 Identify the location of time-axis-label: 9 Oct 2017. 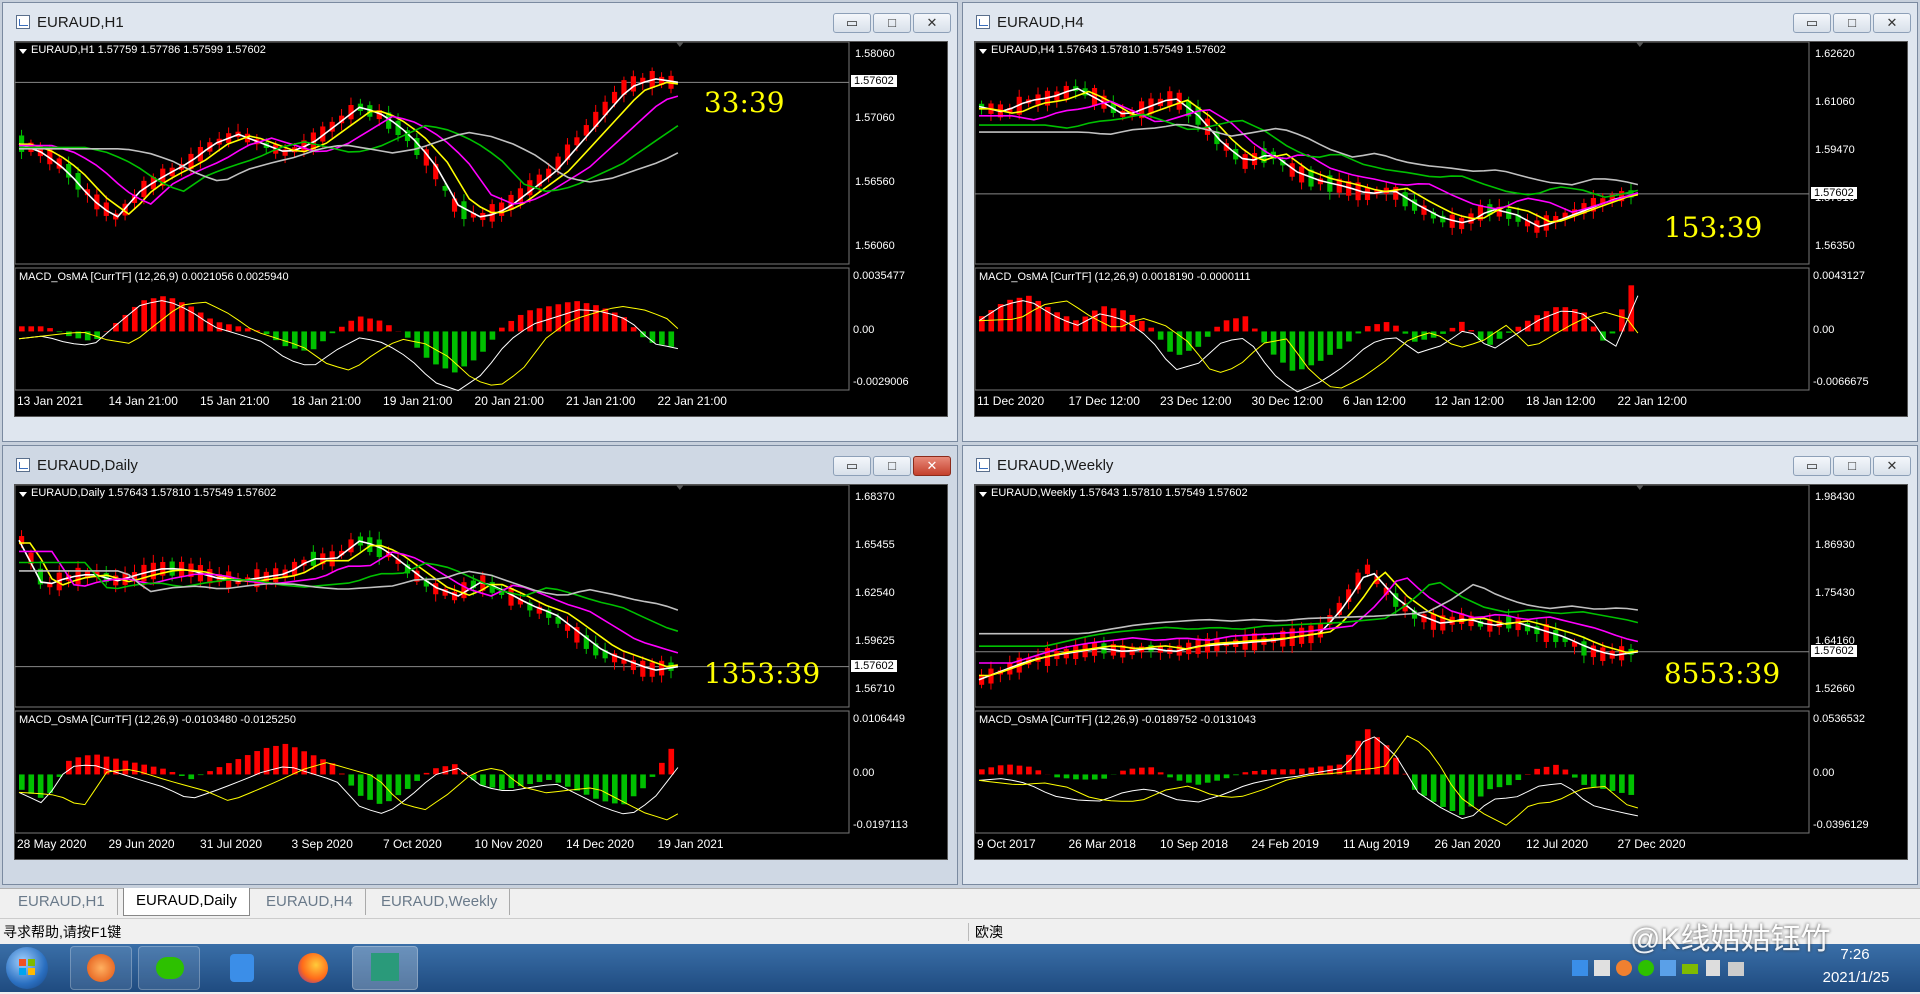
(1006, 844).